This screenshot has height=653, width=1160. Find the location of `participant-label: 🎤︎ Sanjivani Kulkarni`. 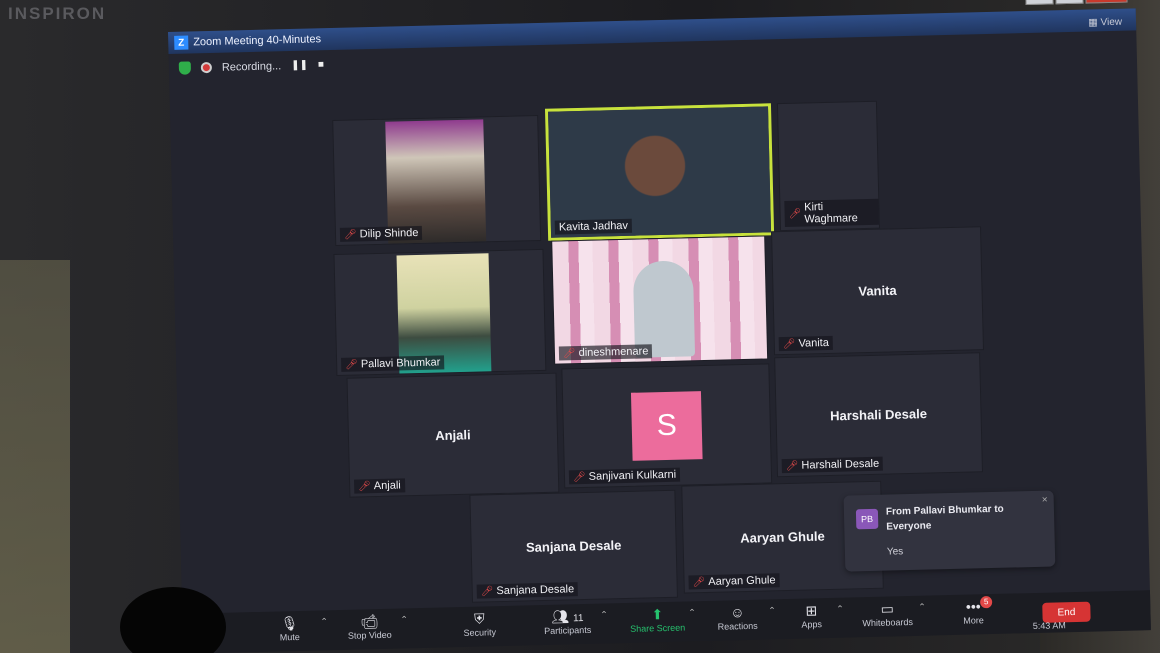

participant-label: 🎤︎ Sanjivani Kulkarni is located at coordinates (624, 476).